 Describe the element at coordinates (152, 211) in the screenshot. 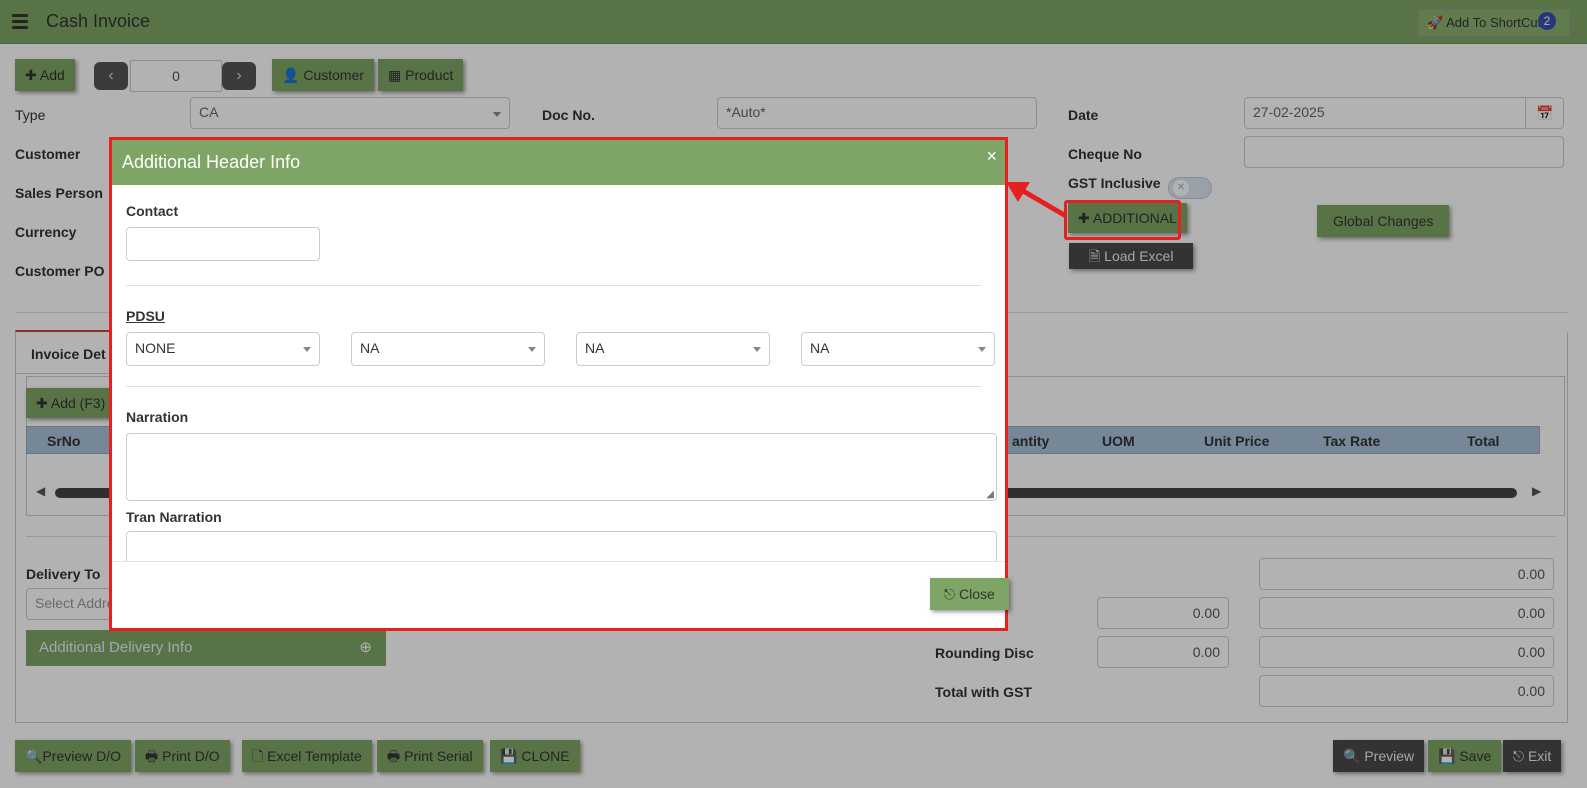

I see `contact-label: Contact` at that location.